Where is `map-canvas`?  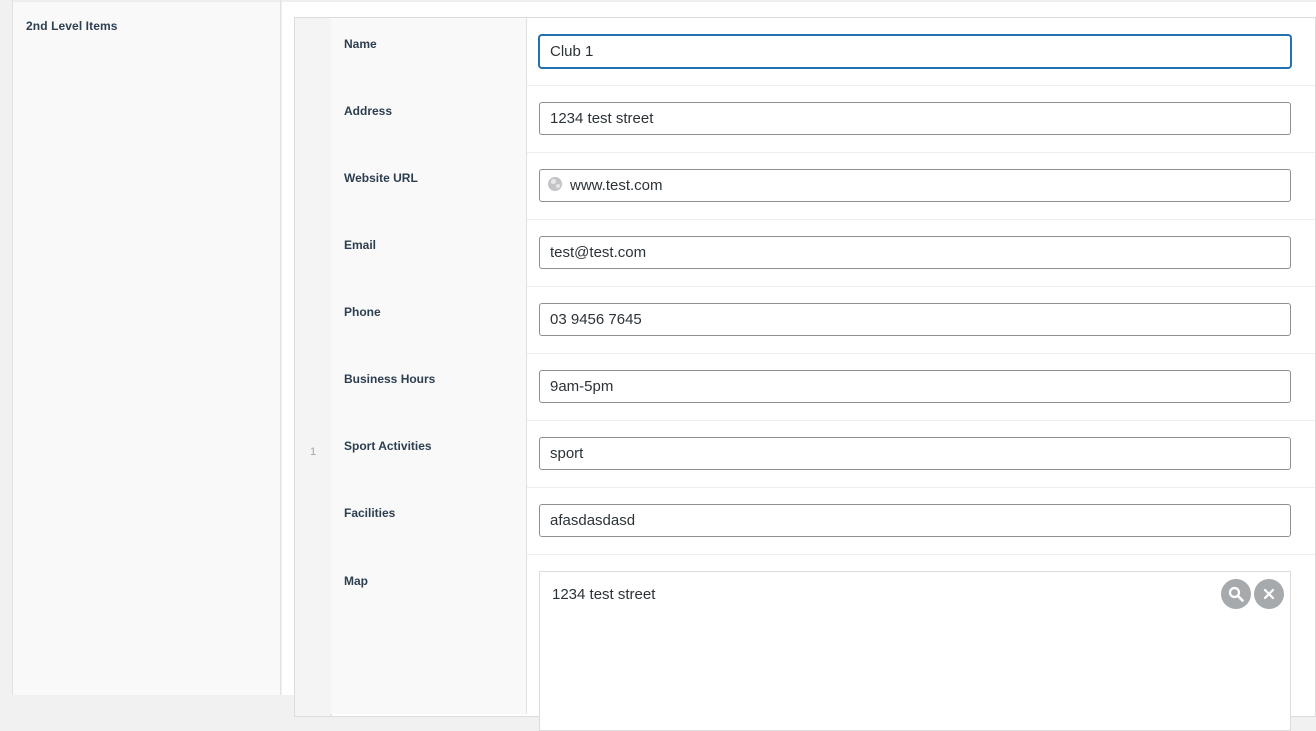 map-canvas is located at coordinates (915, 673).